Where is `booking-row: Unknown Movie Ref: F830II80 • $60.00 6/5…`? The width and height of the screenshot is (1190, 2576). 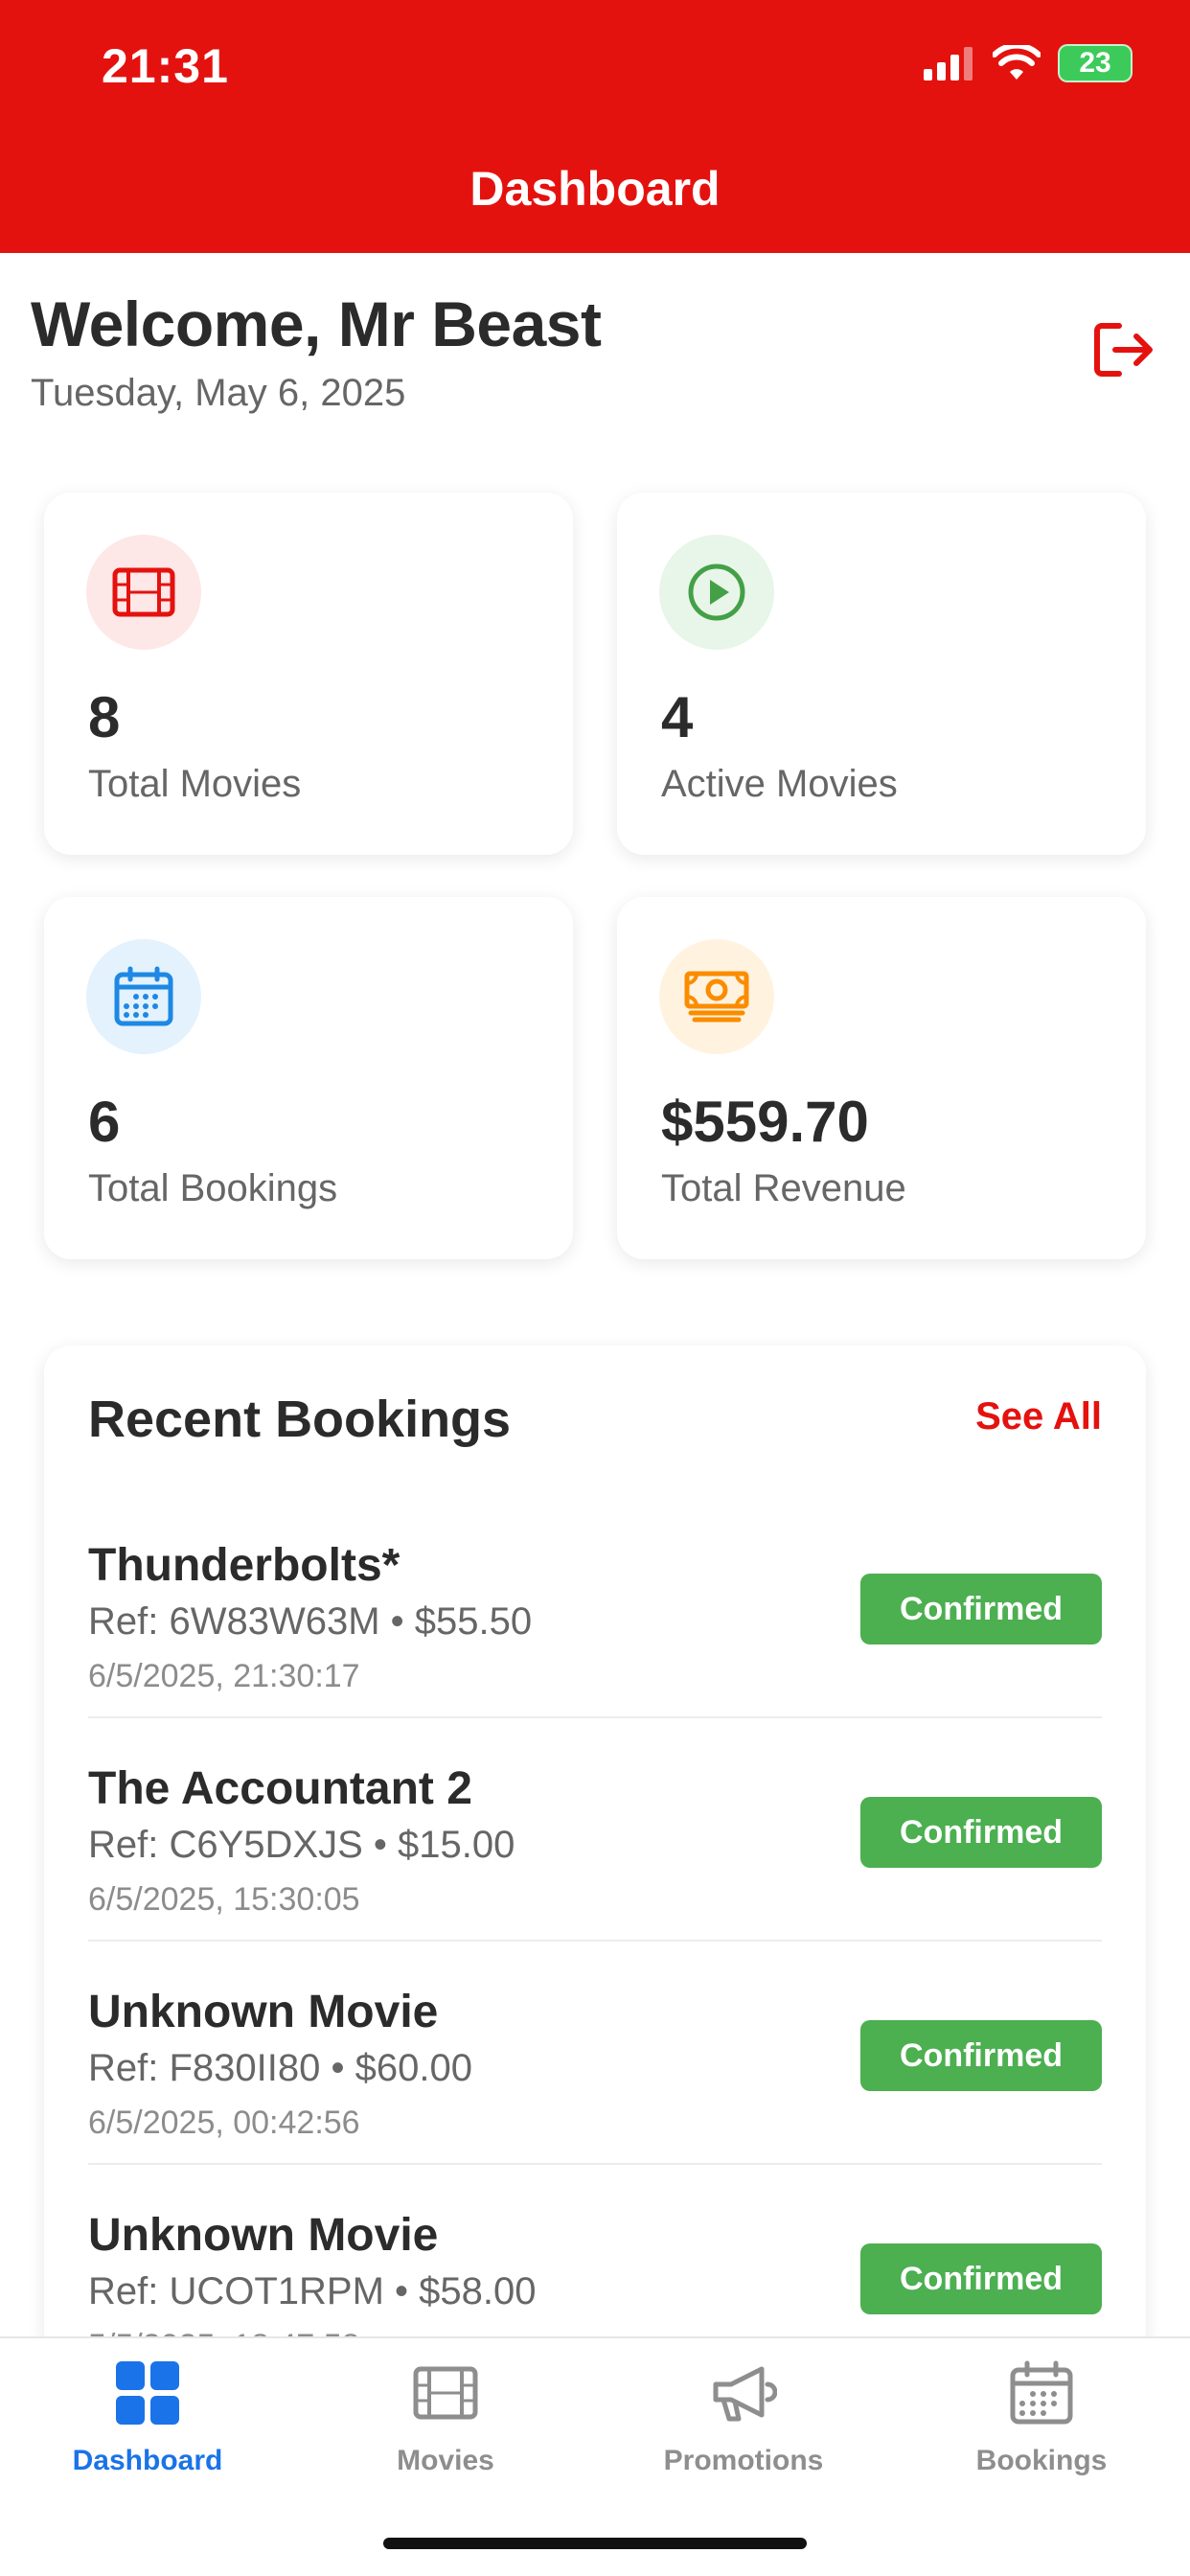 booking-row: Unknown Movie Ref: F830II80 • $60.00 6/5… is located at coordinates (595, 2053).